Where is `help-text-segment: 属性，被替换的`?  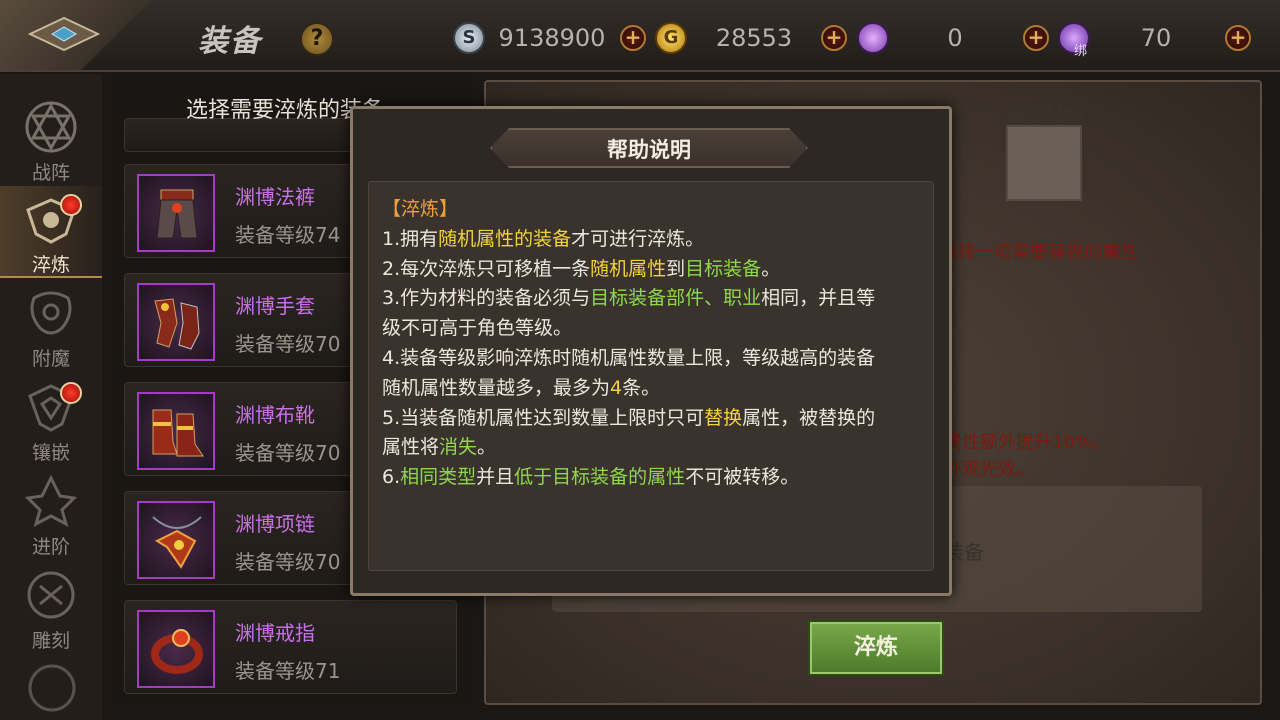
help-text-segment: 属性，被替换的 is located at coordinates (809, 417).